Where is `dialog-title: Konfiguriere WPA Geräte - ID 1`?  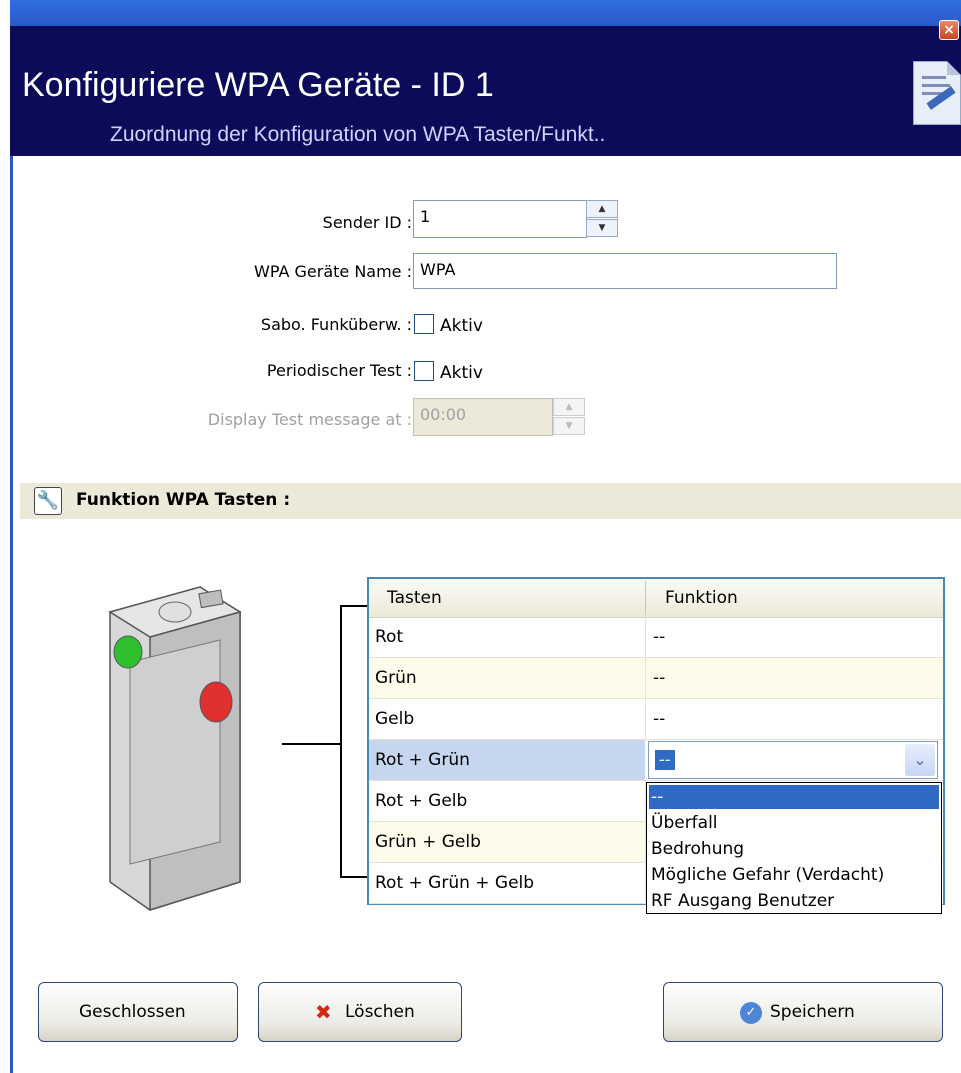
dialog-title: Konfiguriere WPA Geräte - ID 1 is located at coordinates (258, 85).